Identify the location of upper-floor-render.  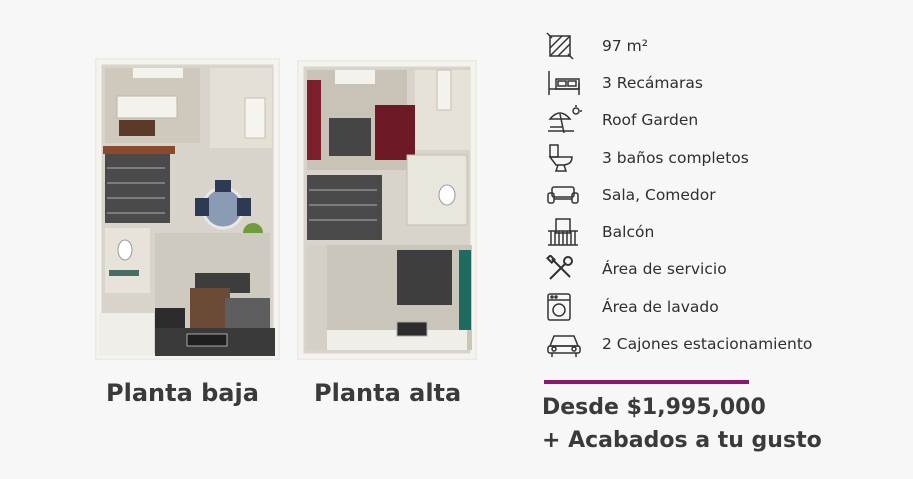
(387, 210).